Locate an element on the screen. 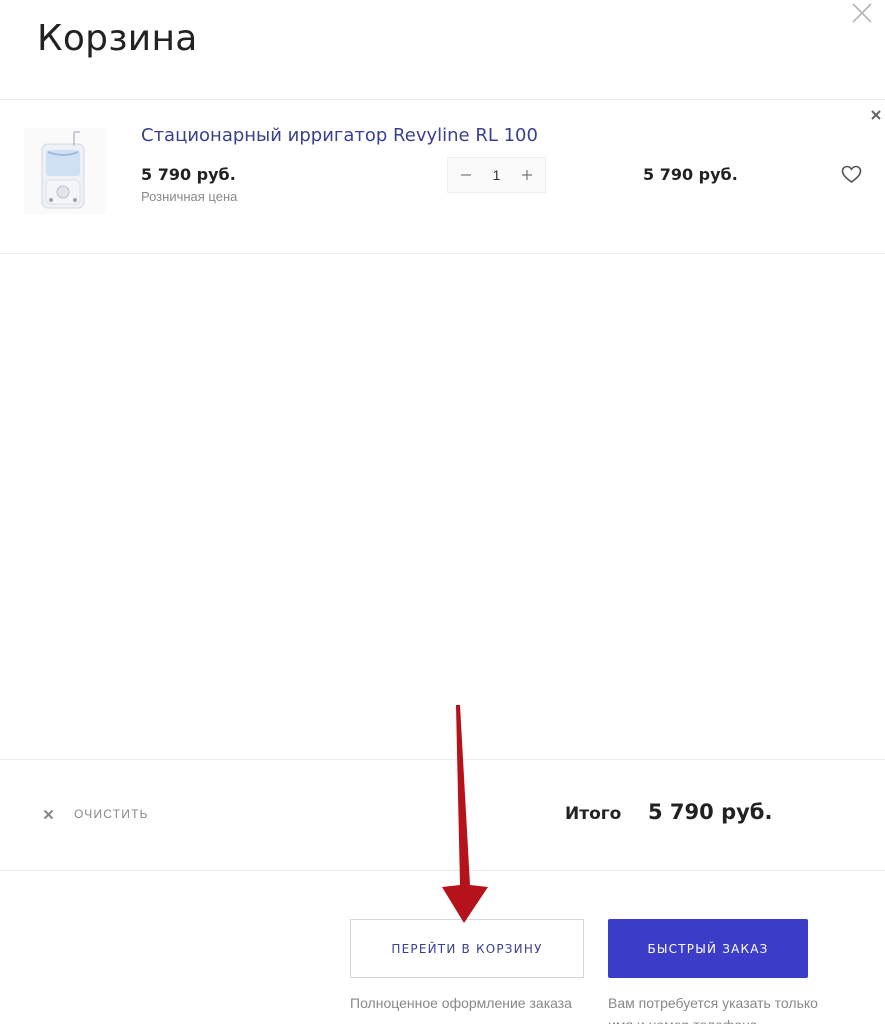  item-total-price: 5 790 руб. is located at coordinates (690, 174).